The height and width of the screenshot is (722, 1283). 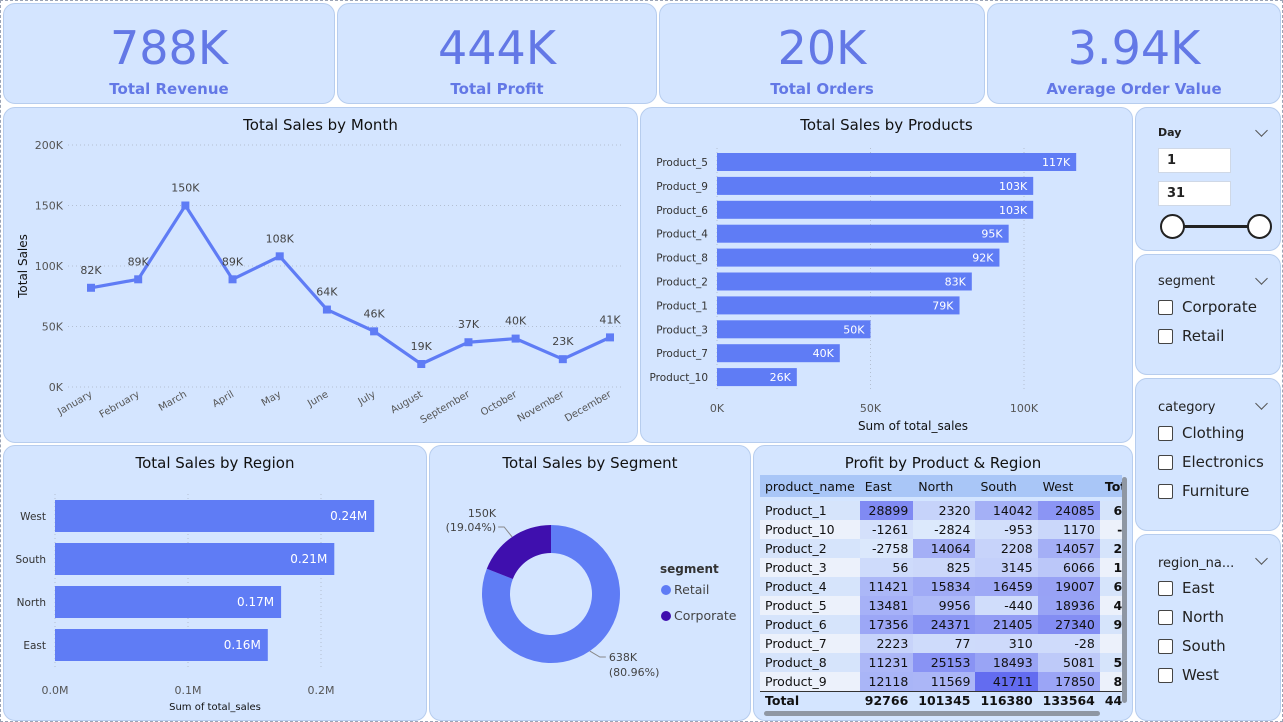 I want to click on table-row: Product_6173562437121405273409047, so click(x=941, y=624).